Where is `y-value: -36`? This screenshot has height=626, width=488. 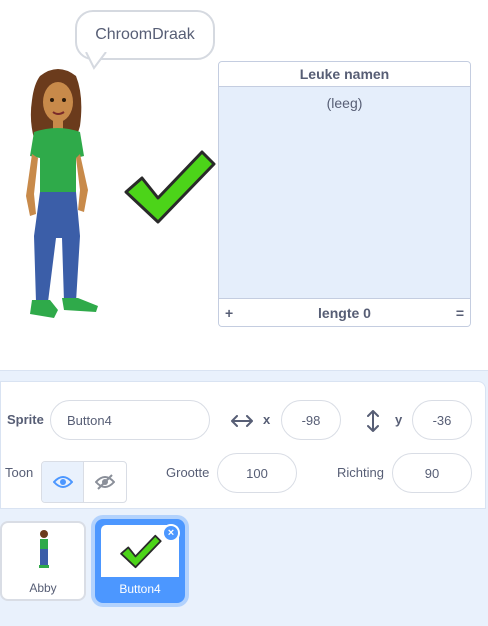 y-value: -36 is located at coordinates (442, 420).